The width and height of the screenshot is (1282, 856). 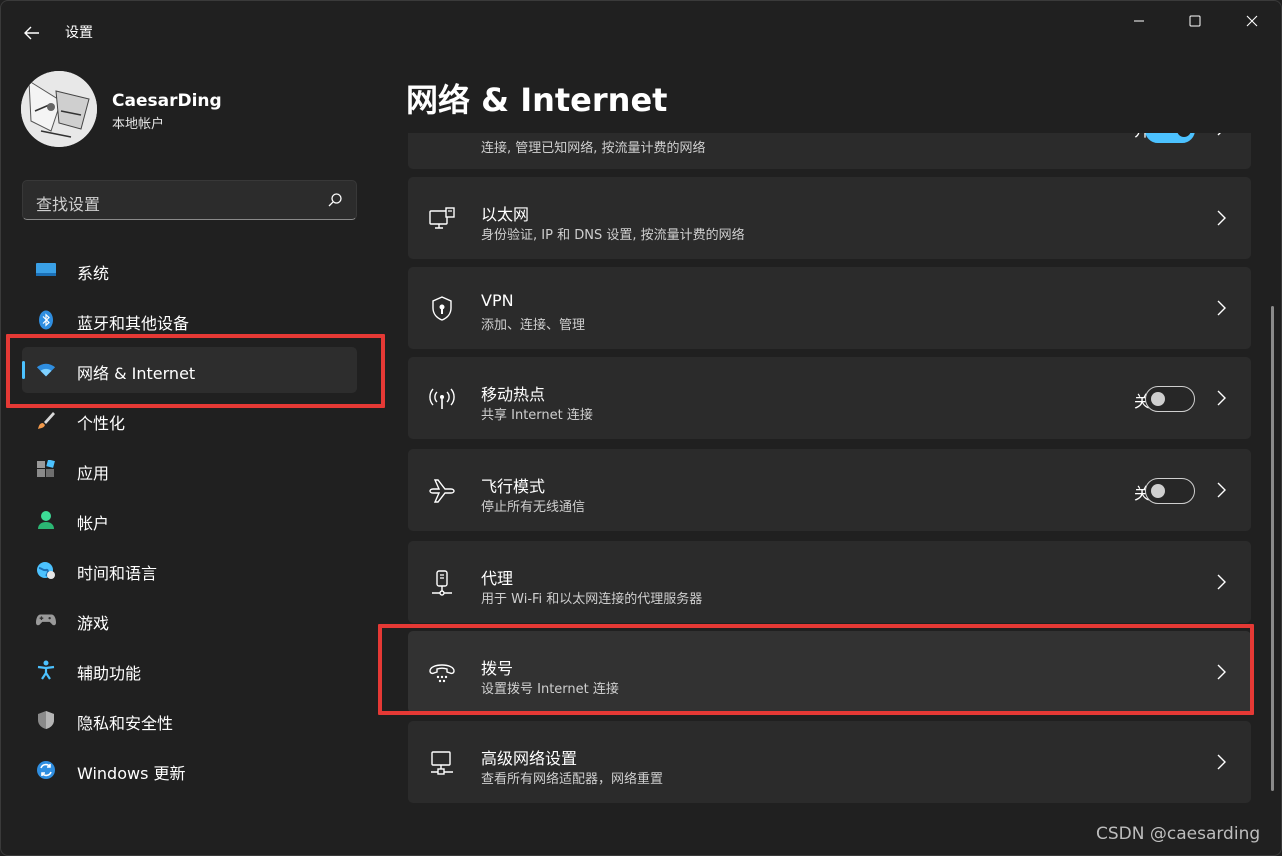 I want to click on back-button, so click(x=32, y=33).